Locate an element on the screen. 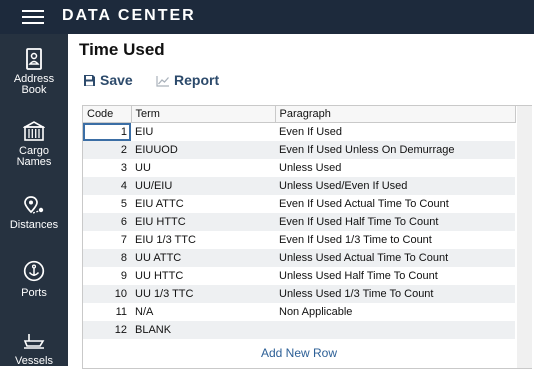  report-button: Report is located at coordinates (187, 80).